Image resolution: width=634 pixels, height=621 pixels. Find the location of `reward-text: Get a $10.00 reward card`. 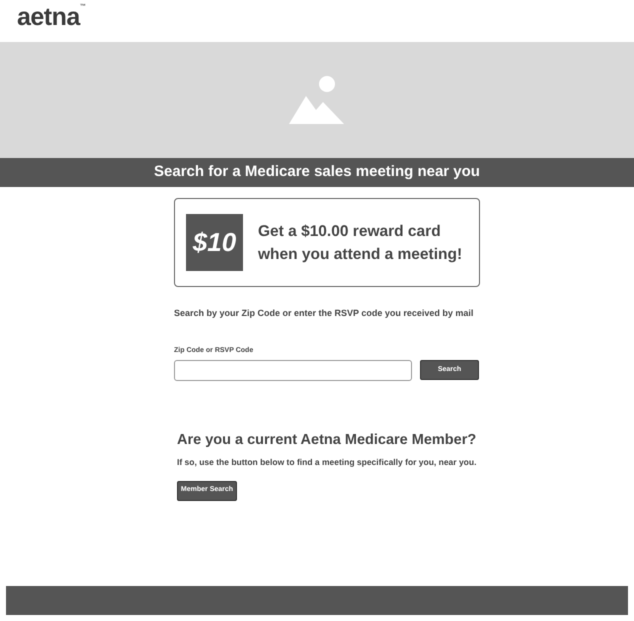

reward-text: Get a $10.00 reward card is located at coordinates (350, 232).